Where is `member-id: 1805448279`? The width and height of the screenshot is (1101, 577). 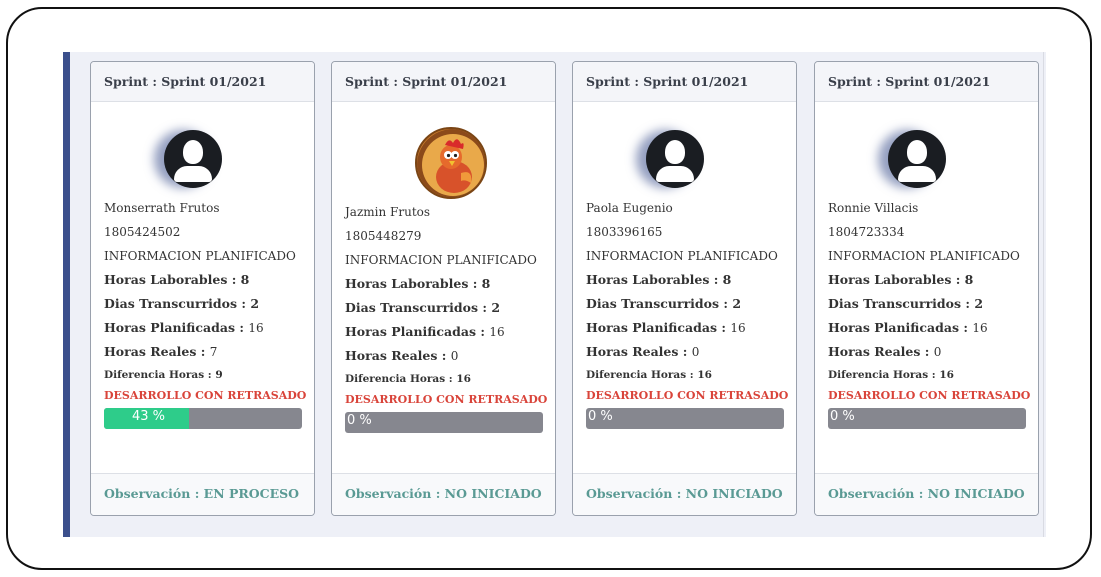 member-id: 1805448279 is located at coordinates (383, 236).